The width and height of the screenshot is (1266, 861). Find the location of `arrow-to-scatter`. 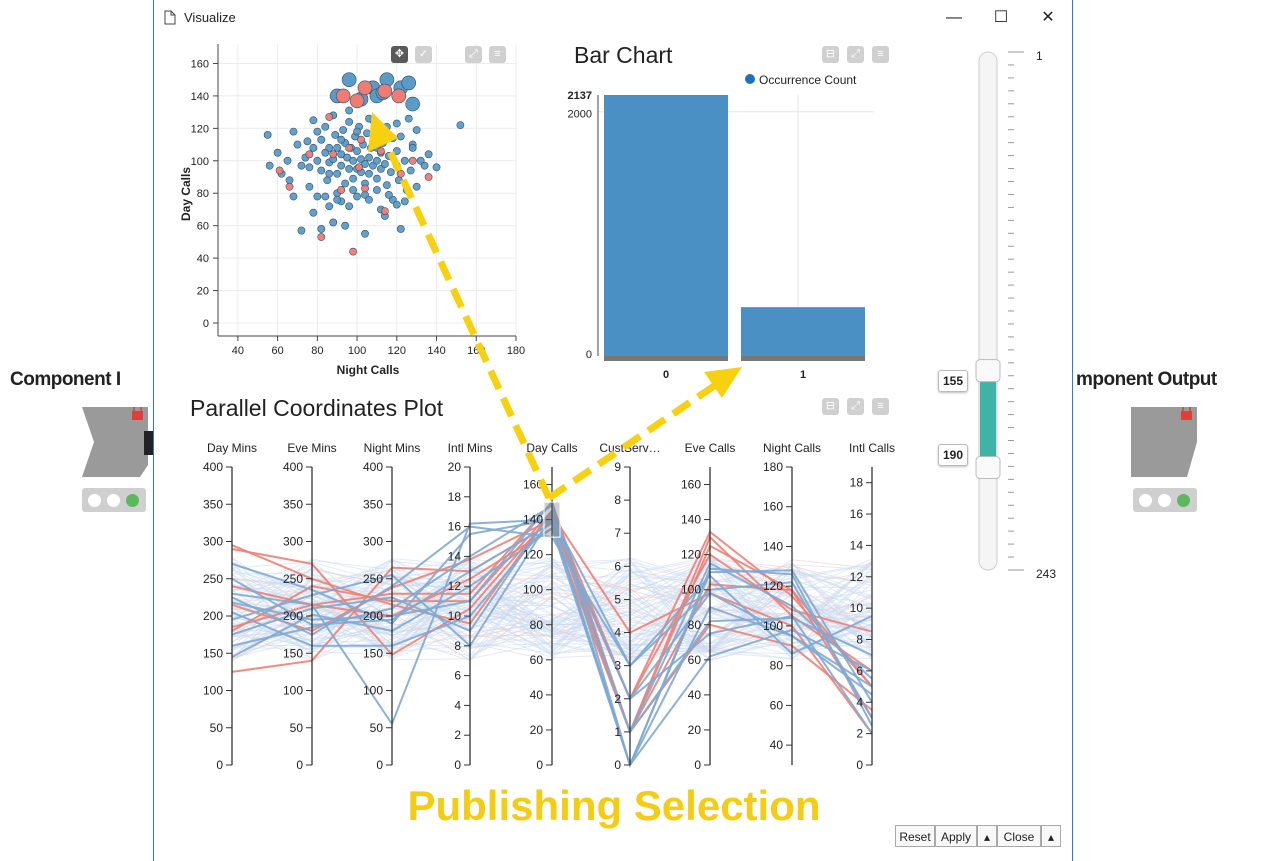

arrow-to-scatter is located at coordinates (460, 306).